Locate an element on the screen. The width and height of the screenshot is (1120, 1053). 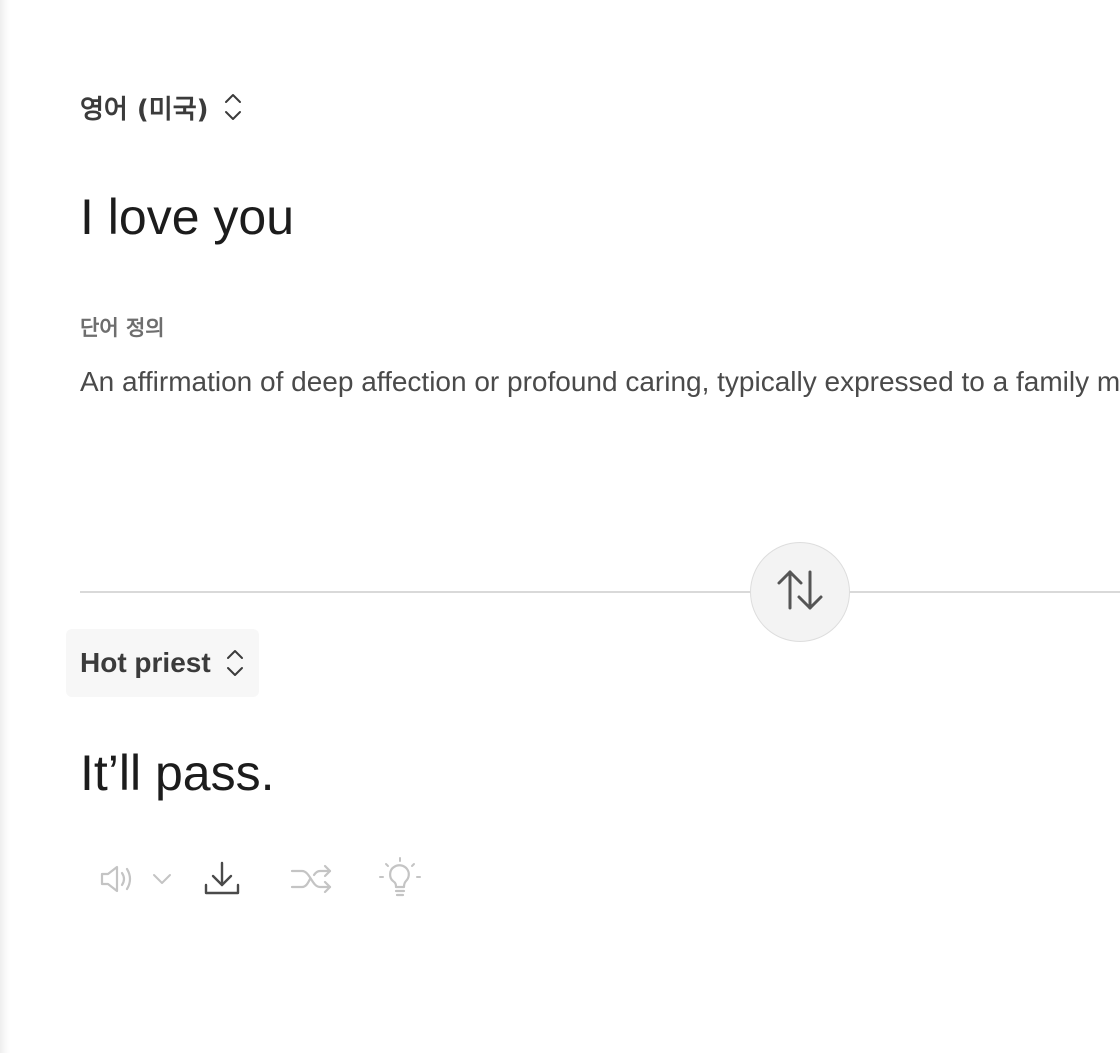
swap-vertical-arrows-icon is located at coordinates (800, 592).